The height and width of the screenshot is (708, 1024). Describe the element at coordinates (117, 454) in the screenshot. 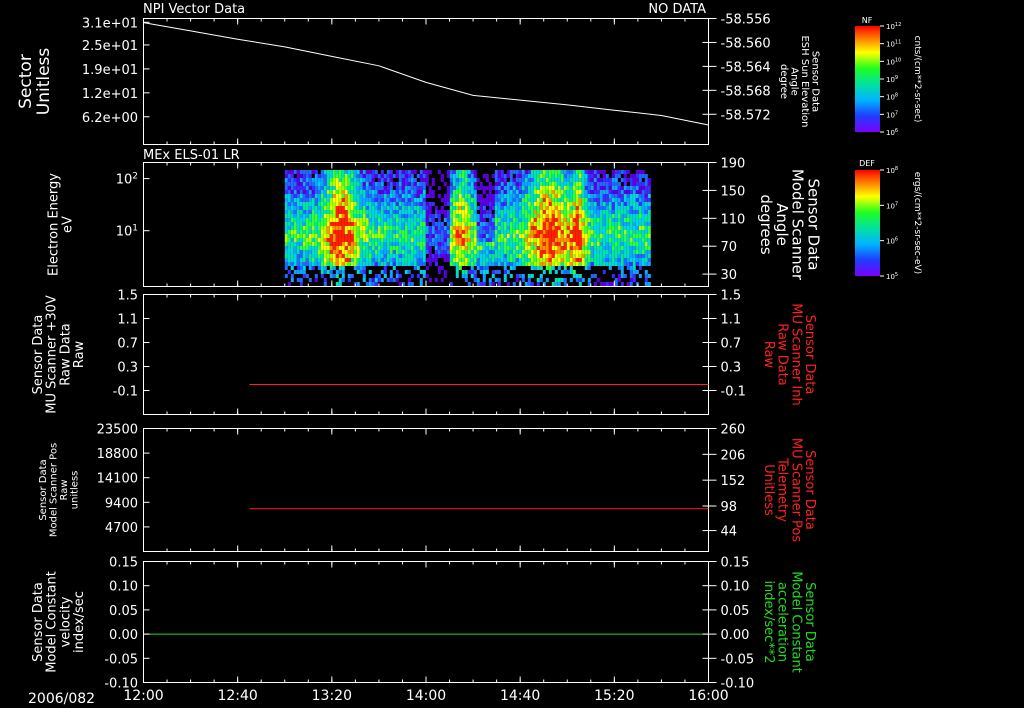

I see `left-tick-label: 18800` at that location.